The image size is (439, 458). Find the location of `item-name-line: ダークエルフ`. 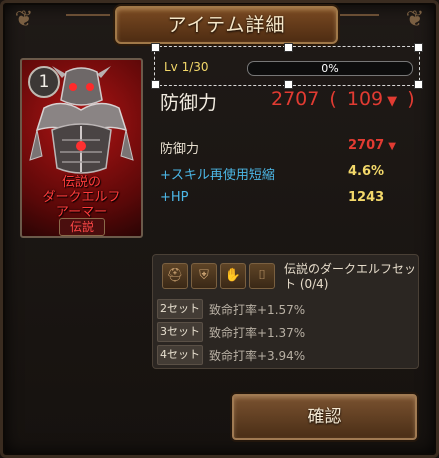

item-name-line: ダークエルフ is located at coordinates (81, 197).